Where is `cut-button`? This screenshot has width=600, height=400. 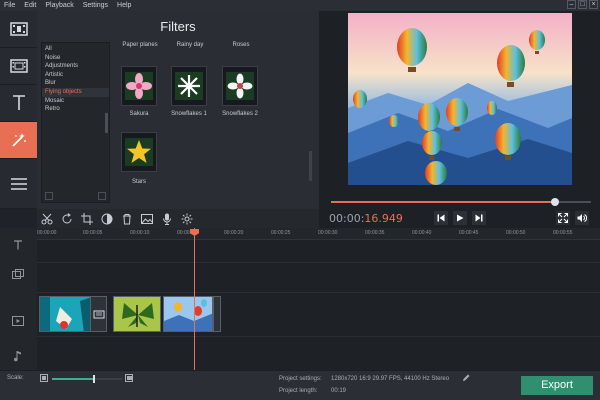 cut-button is located at coordinates (47, 219).